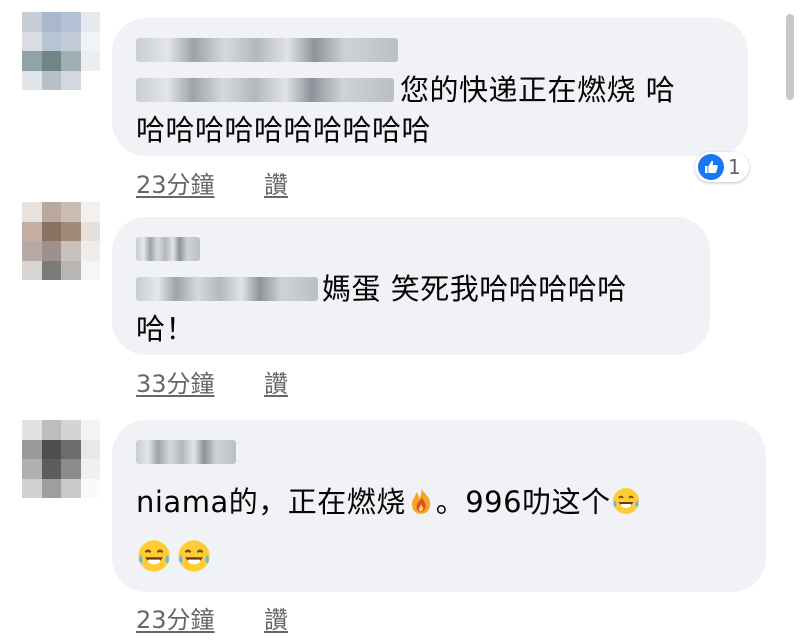 This screenshot has width=800, height=641. I want to click on comment-text-middle: 。996叻这个, so click(523, 502).